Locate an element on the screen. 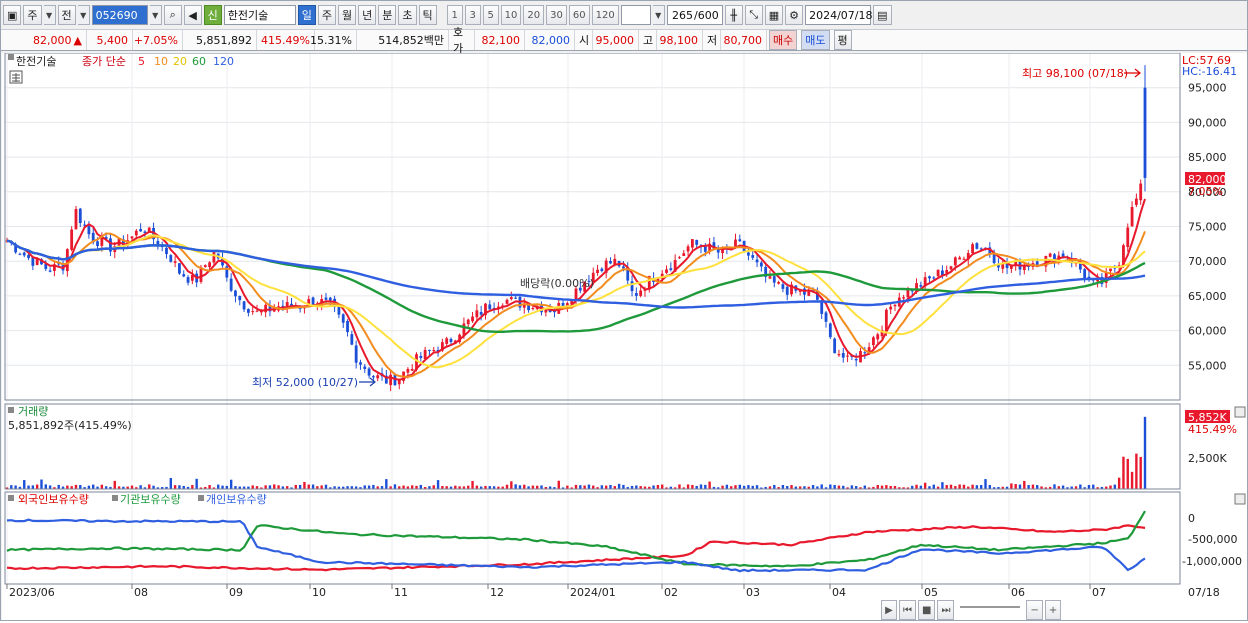 The width and height of the screenshot is (1248, 623). speaker-icon: ◀ is located at coordinates (192, 15).